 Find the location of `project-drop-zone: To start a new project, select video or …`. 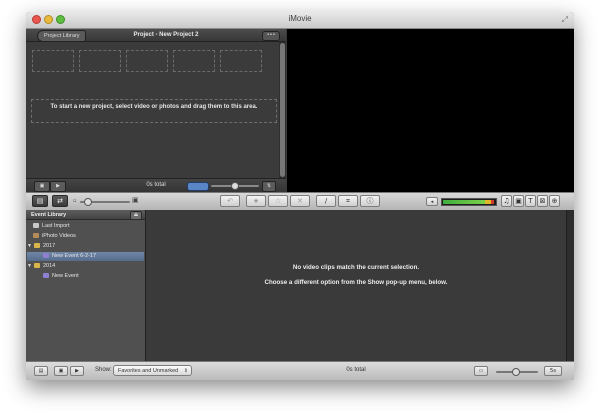

project-drop-zone: To start a new project, select video or … is located at coordinates (154, 111).